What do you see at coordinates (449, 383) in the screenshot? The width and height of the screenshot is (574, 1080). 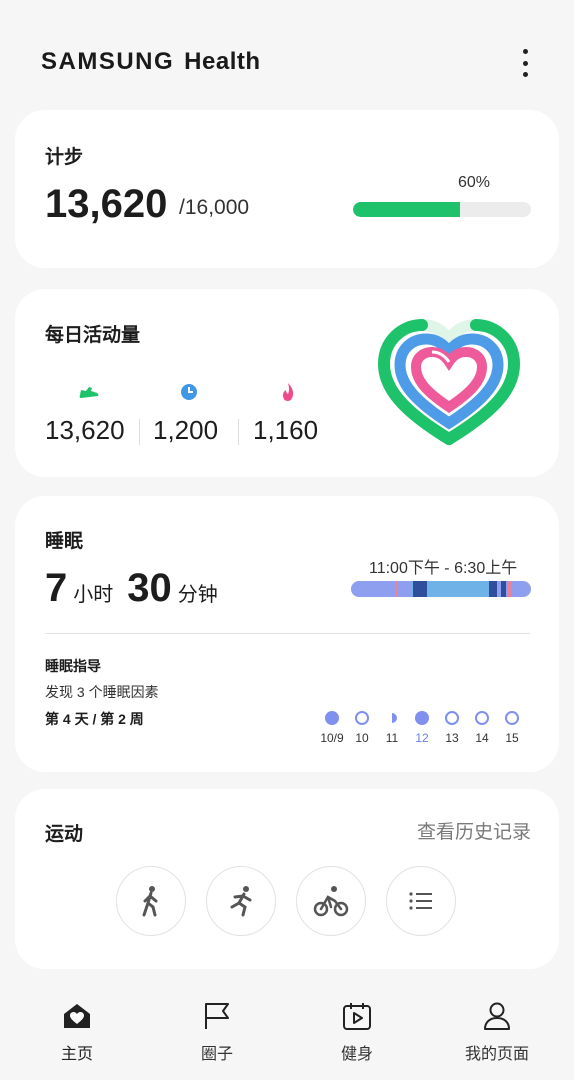 I see `activity-heart-ring-icon` at bounding box center [449, 383].